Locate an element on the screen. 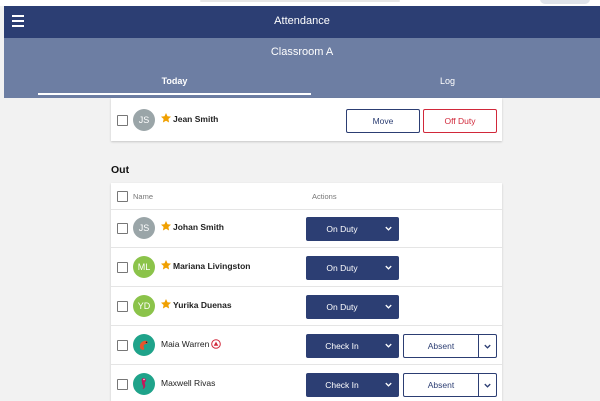  classroom-title: Classroom A is located at coordinates (302, 52).